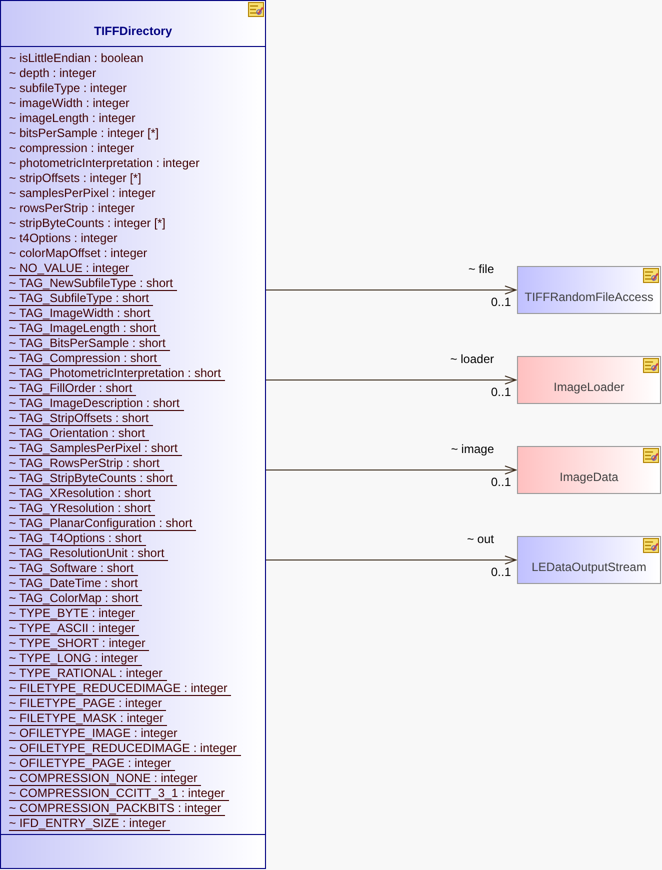  Describe the element at coordinates (589, 387) in the screenshot. I see `class-name: ImageLoader` at that location.